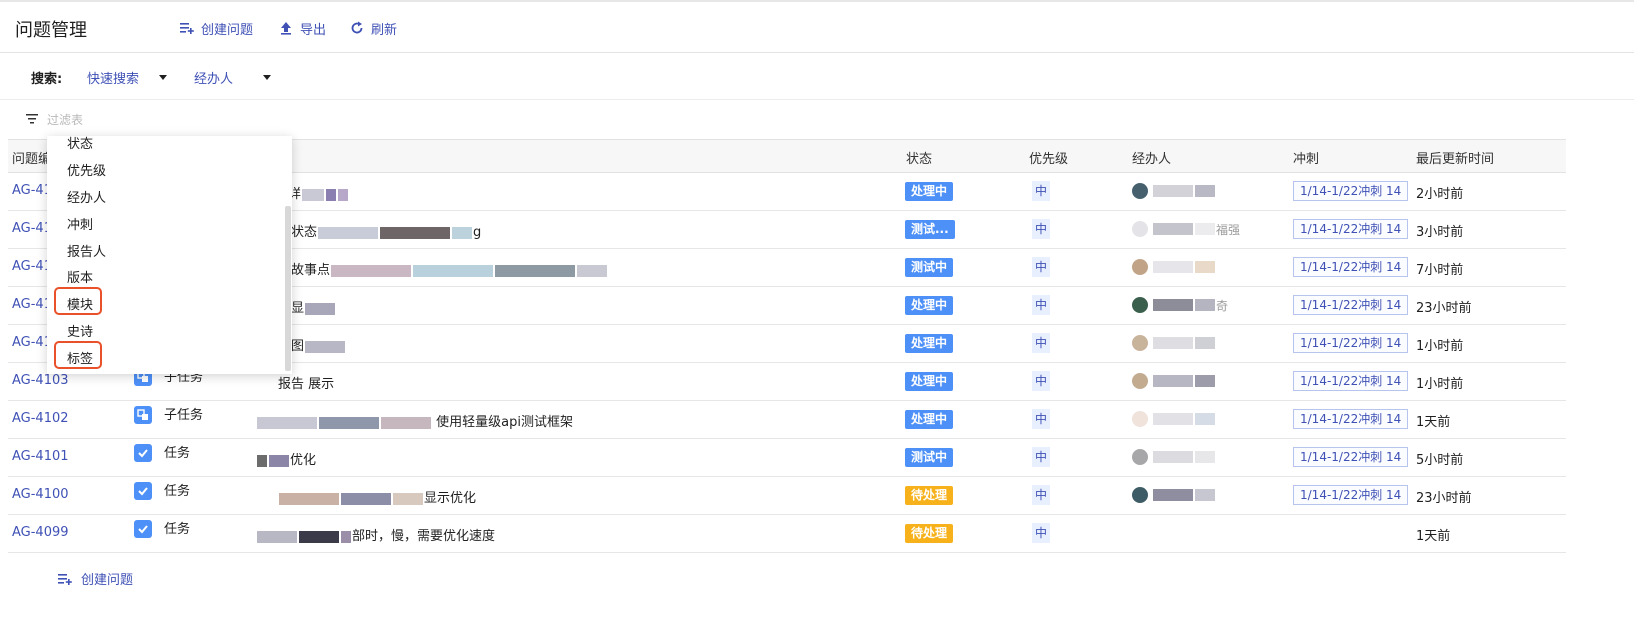 This screenshot has width=1634, height=619. I want to click on menu-item-epic: 史诗, so click(80, 330).